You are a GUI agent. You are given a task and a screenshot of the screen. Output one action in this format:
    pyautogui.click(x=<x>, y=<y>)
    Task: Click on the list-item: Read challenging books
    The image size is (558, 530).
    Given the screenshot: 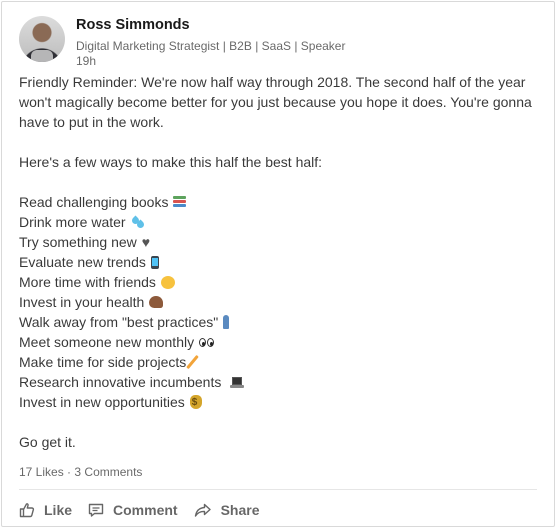 What is the action you would take?
    pyautogui.click(x=280, y=202)
    